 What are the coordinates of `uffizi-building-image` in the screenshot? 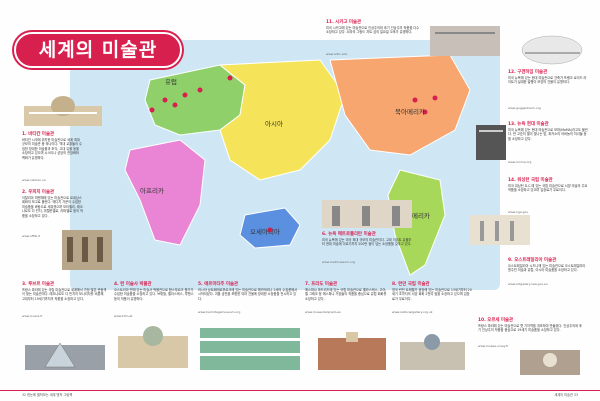 It's located at (87, 250).